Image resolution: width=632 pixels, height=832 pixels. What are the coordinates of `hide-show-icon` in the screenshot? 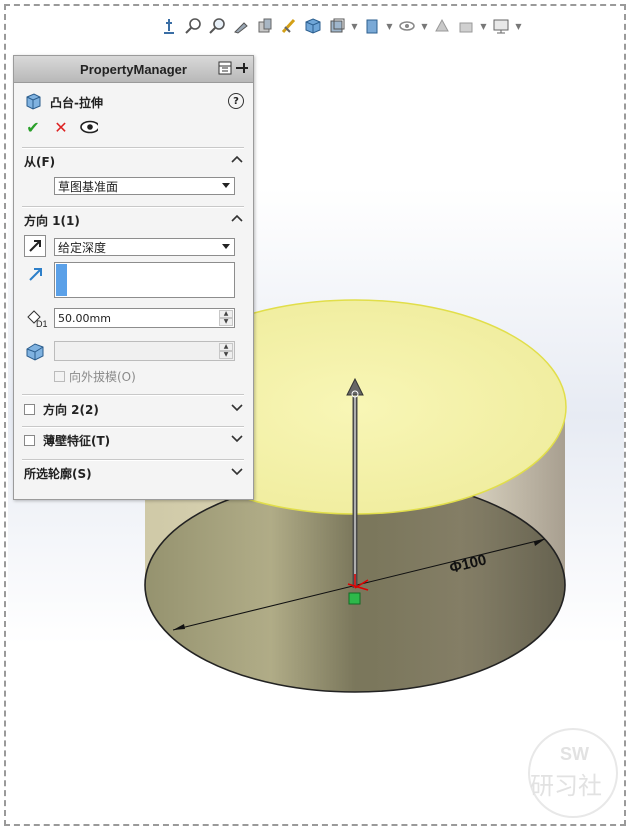 It's located at (372, 26).